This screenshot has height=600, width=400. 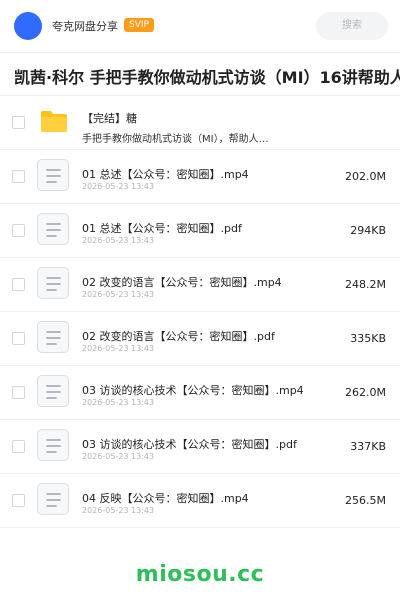 What do you see at coordinates (207, 77) in the screenshot?
I see `page-title: 凯茜·科尔 手把手教你做动机式访谈（MI）16讲帮助人们改变` at bounding box center [207, 77].